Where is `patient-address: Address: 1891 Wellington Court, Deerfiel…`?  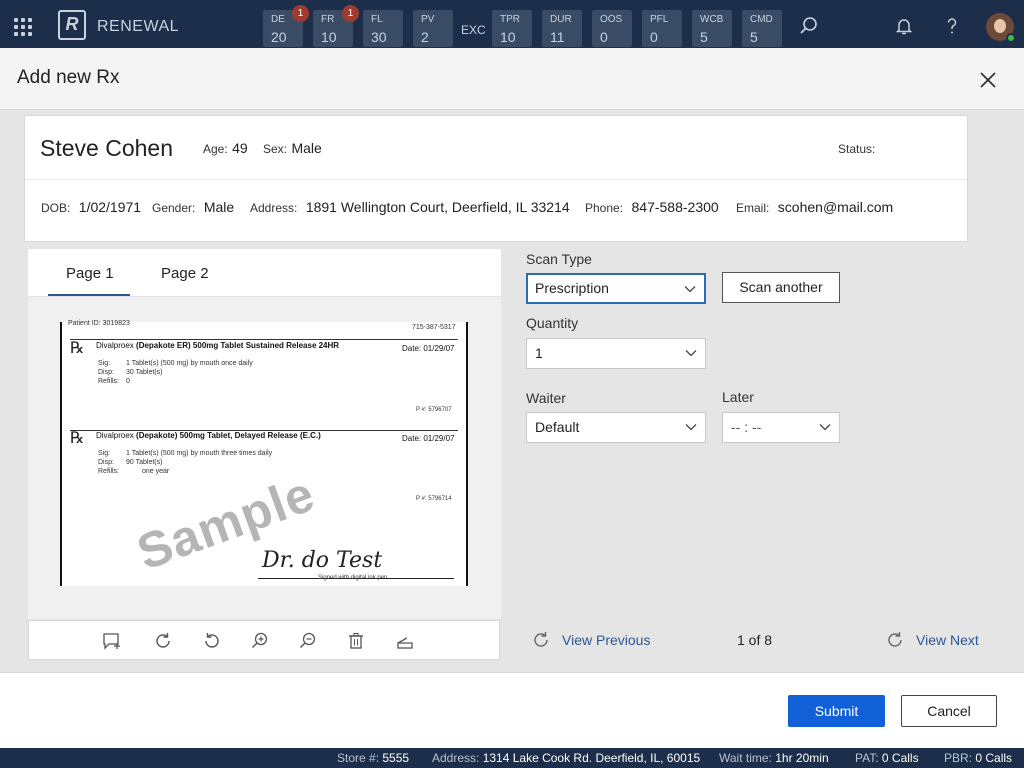 patient-address: Address: 1891 Wellington Court, Deerfiel… is located at coordinates (410, 208).